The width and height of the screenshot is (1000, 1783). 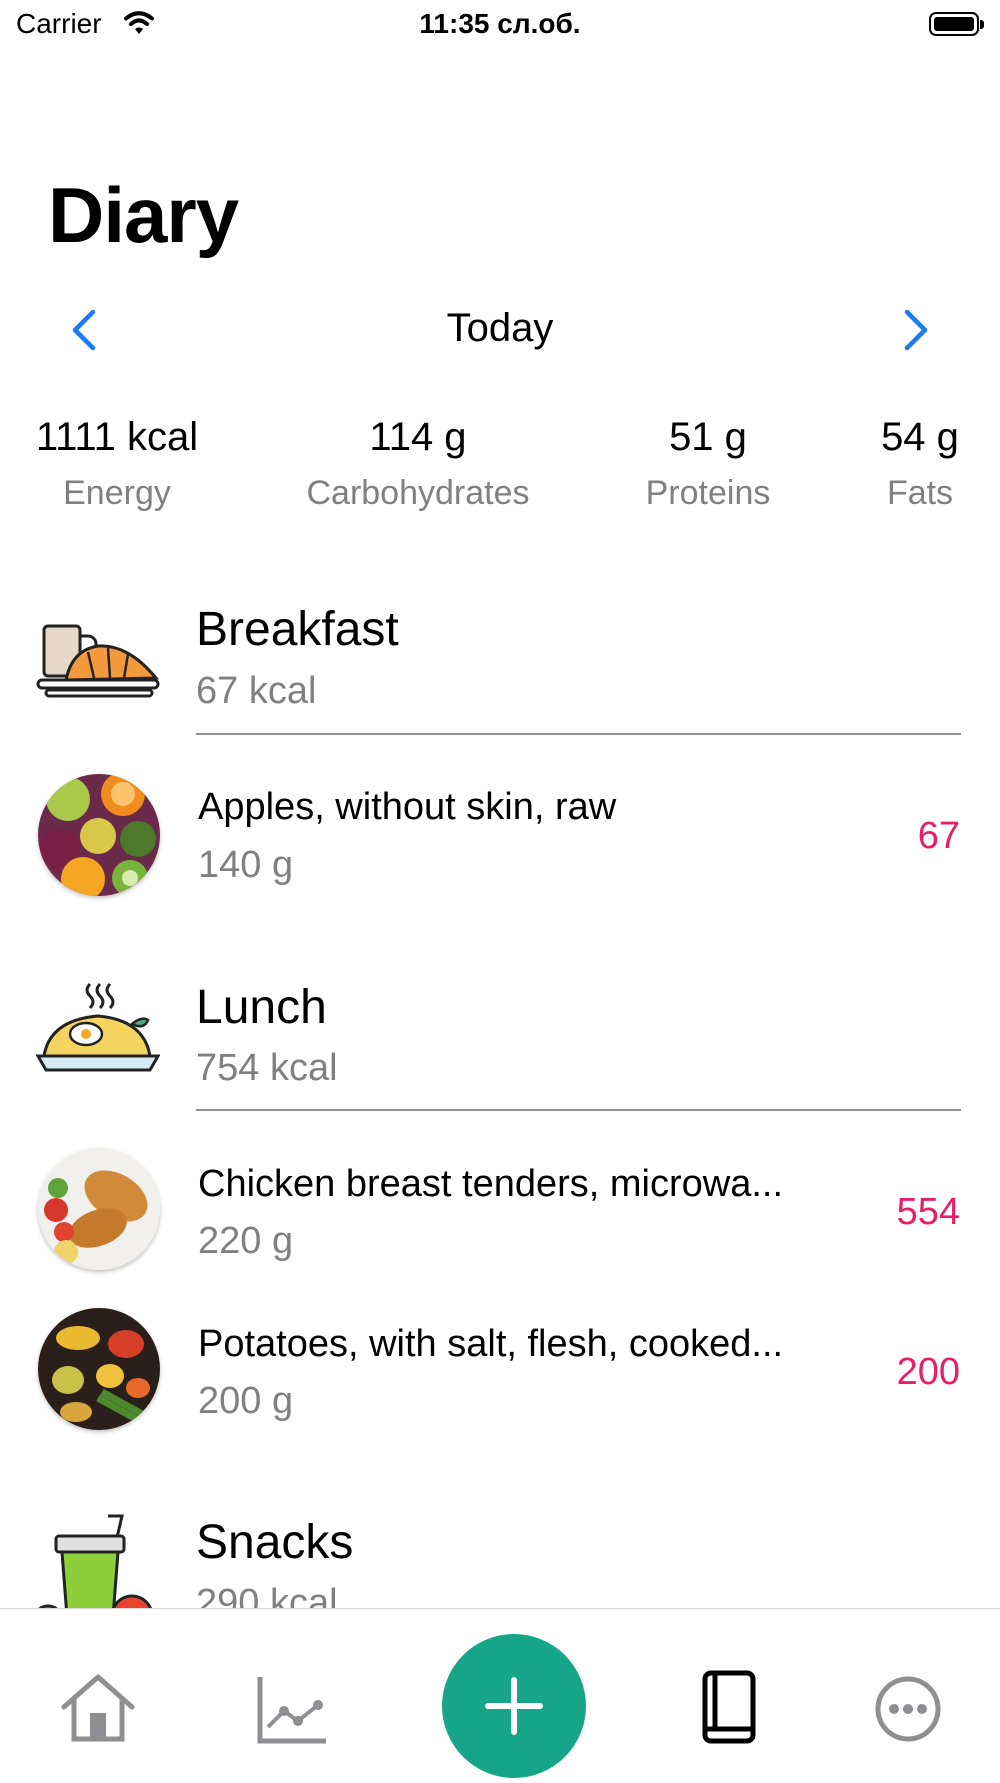 I want to click on meal-kcal: 754 kcal, so click(x=267, y=1068).